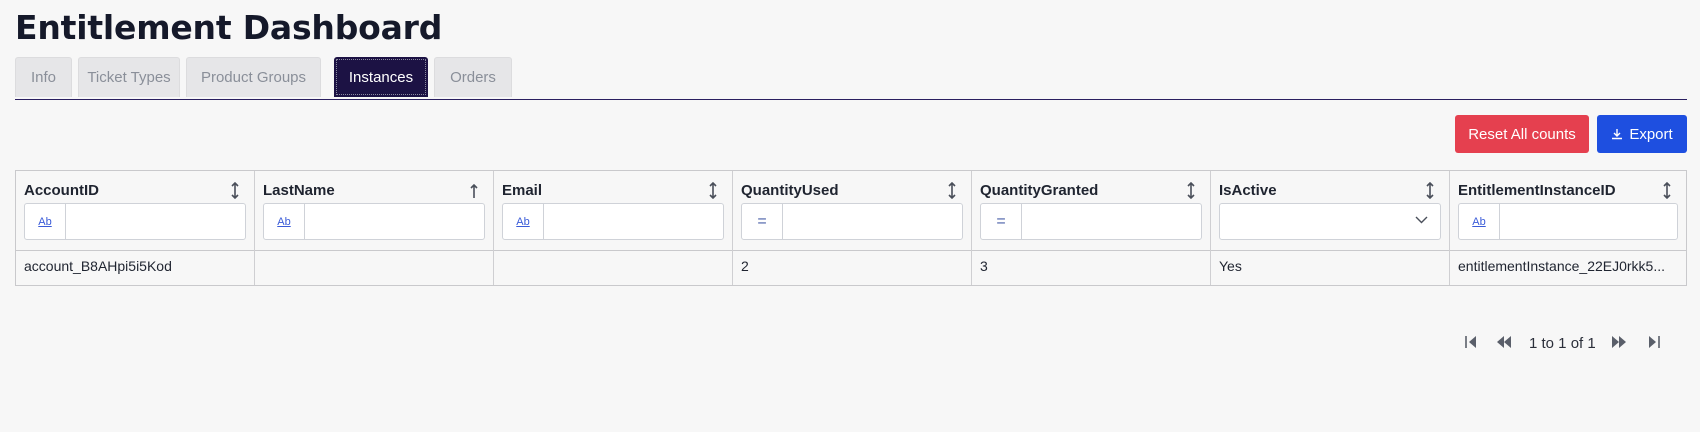  I want to click on column-header-label: LastName, so click(299, 190).